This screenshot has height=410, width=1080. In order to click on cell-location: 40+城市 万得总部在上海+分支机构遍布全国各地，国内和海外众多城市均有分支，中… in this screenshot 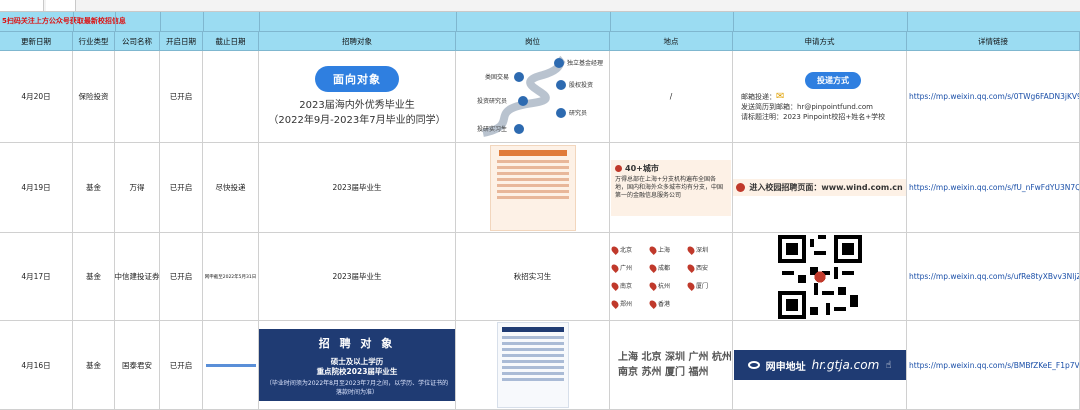, I will do `click(671, 187)`.